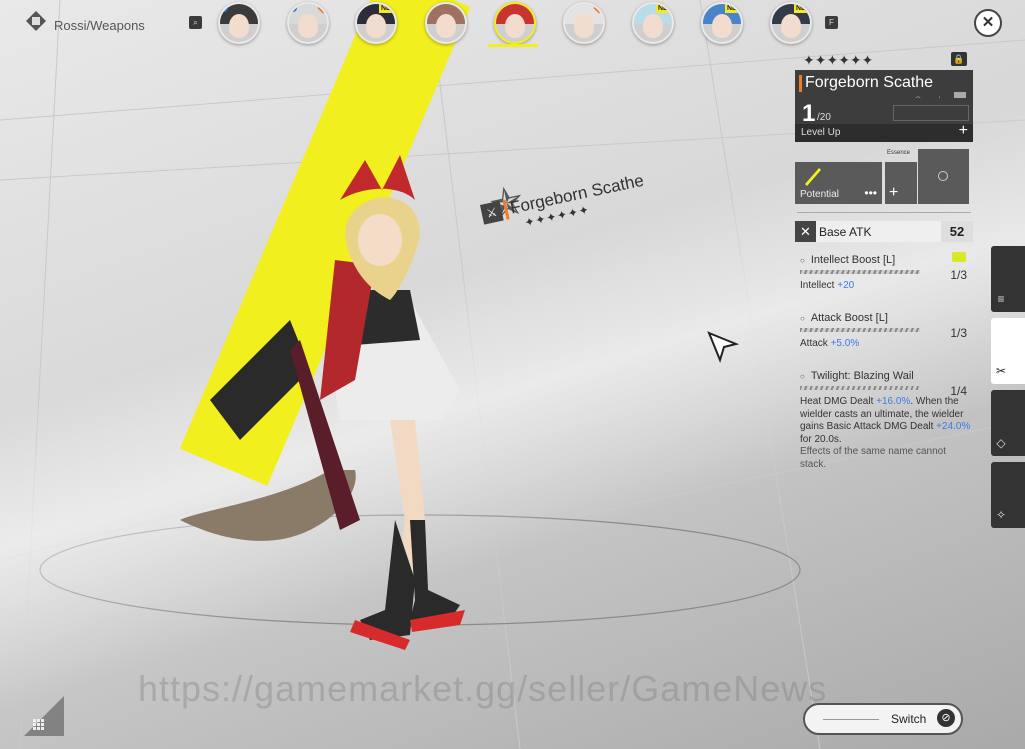 This screenshot has height=749, width=1025. I want to click on level-up-label: Level Up, so click(821, 132).